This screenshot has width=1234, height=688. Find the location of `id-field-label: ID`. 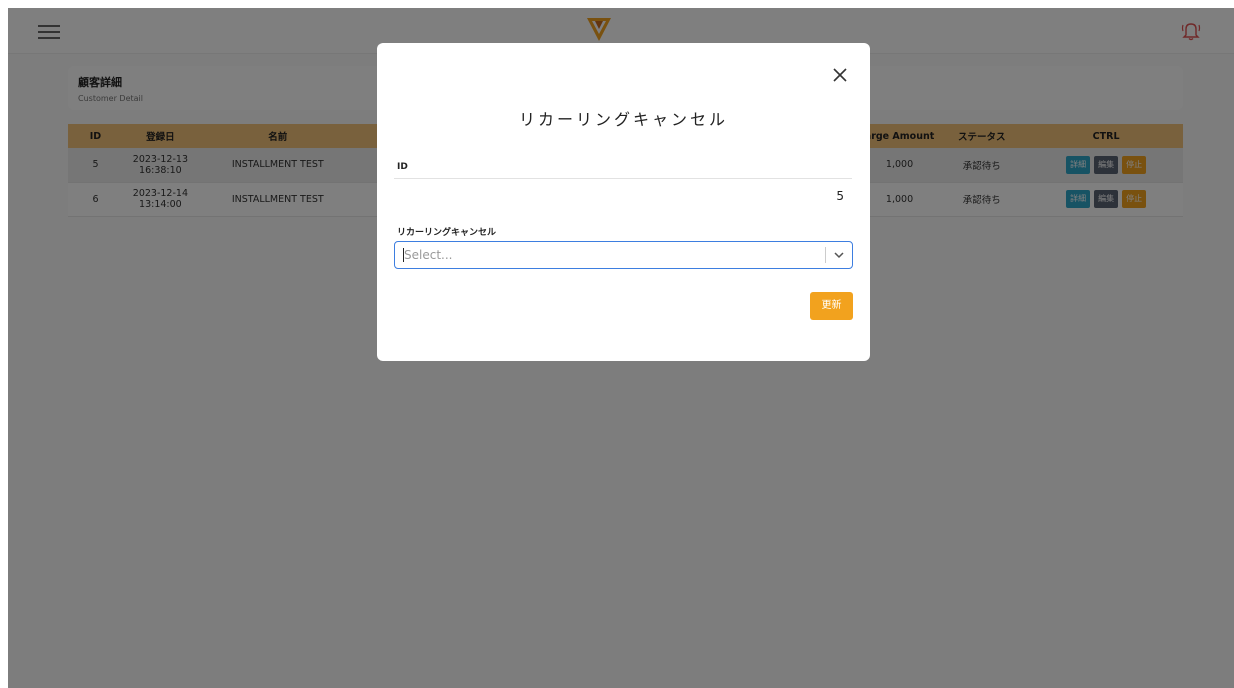

id-field-label: ID is located at coordinates (402, 167).